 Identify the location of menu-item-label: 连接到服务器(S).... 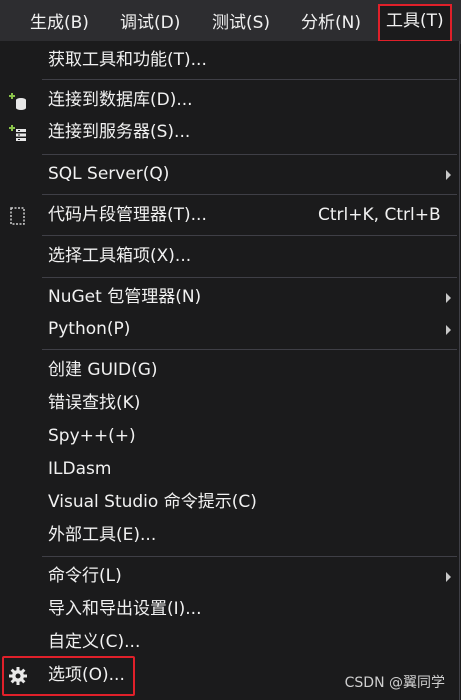
(119, 132).